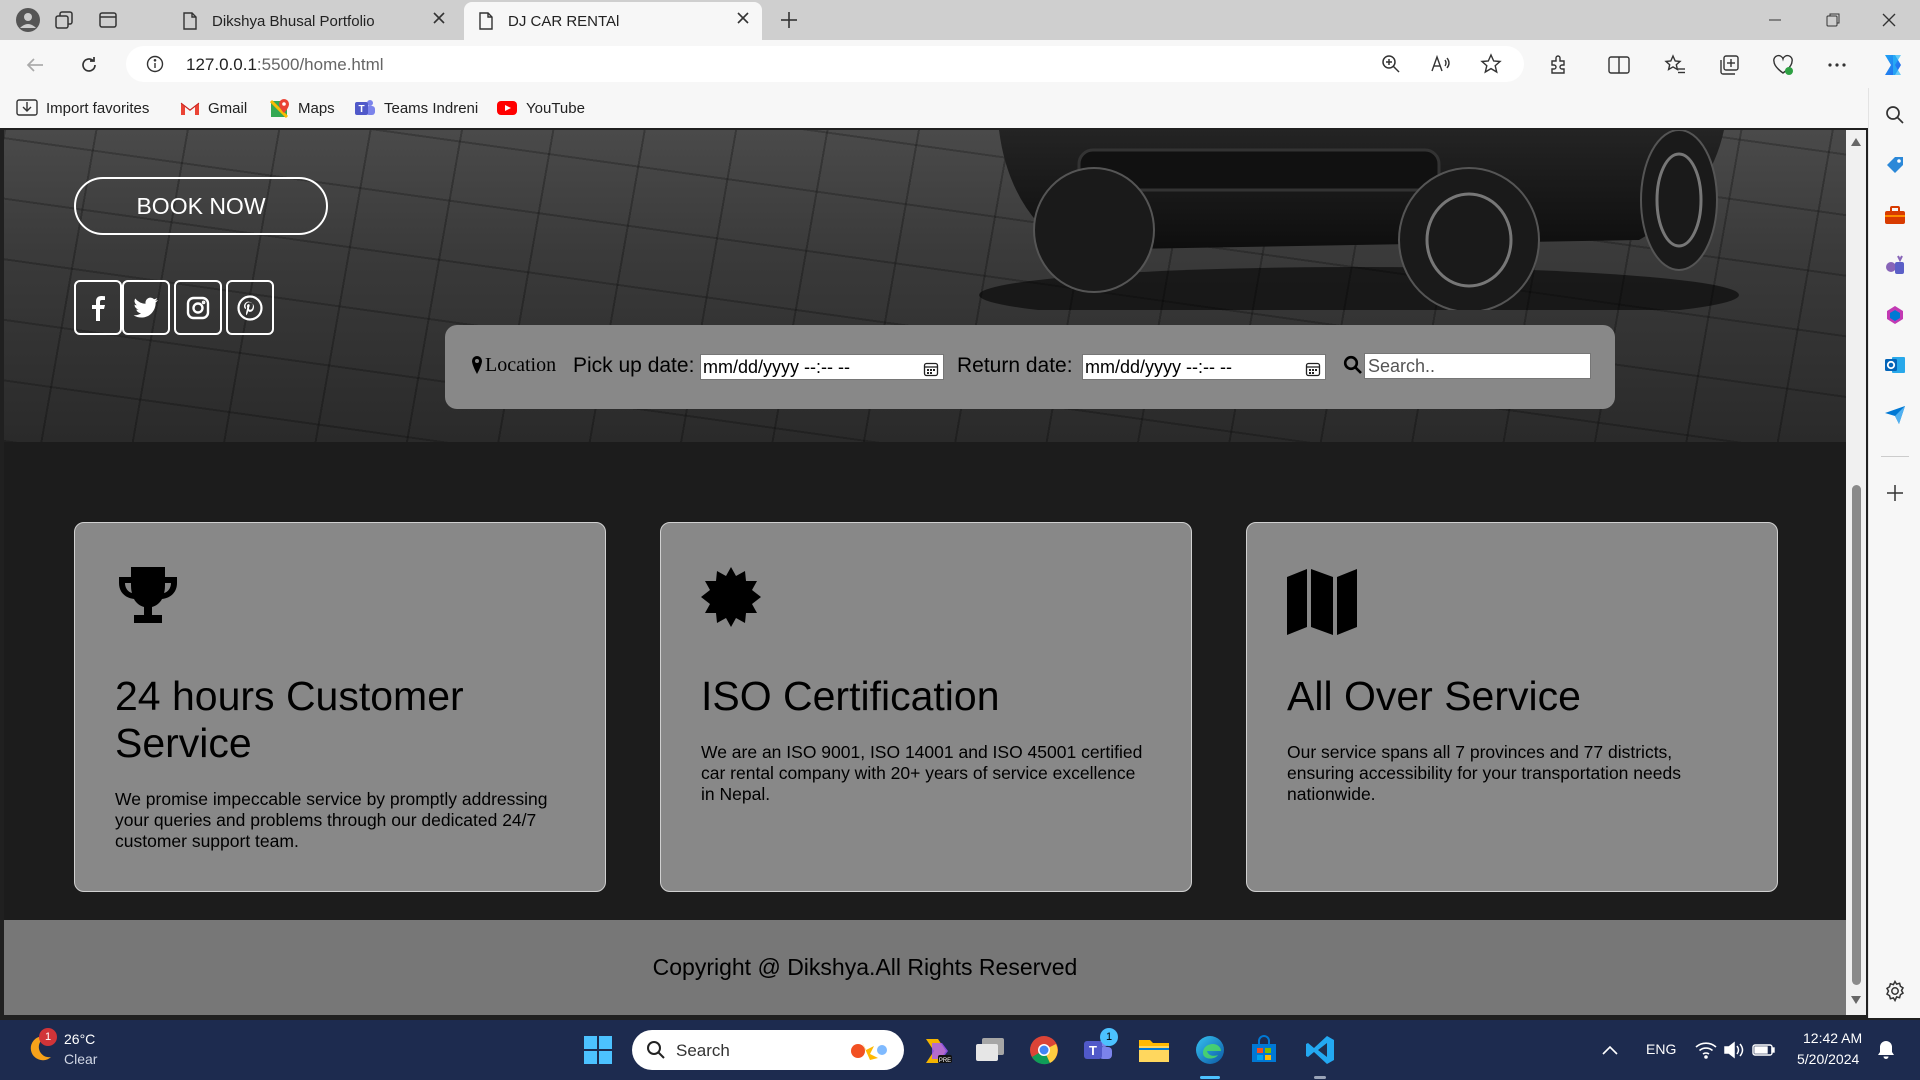  I want to click on task-view-icon, so click(990, 1050).